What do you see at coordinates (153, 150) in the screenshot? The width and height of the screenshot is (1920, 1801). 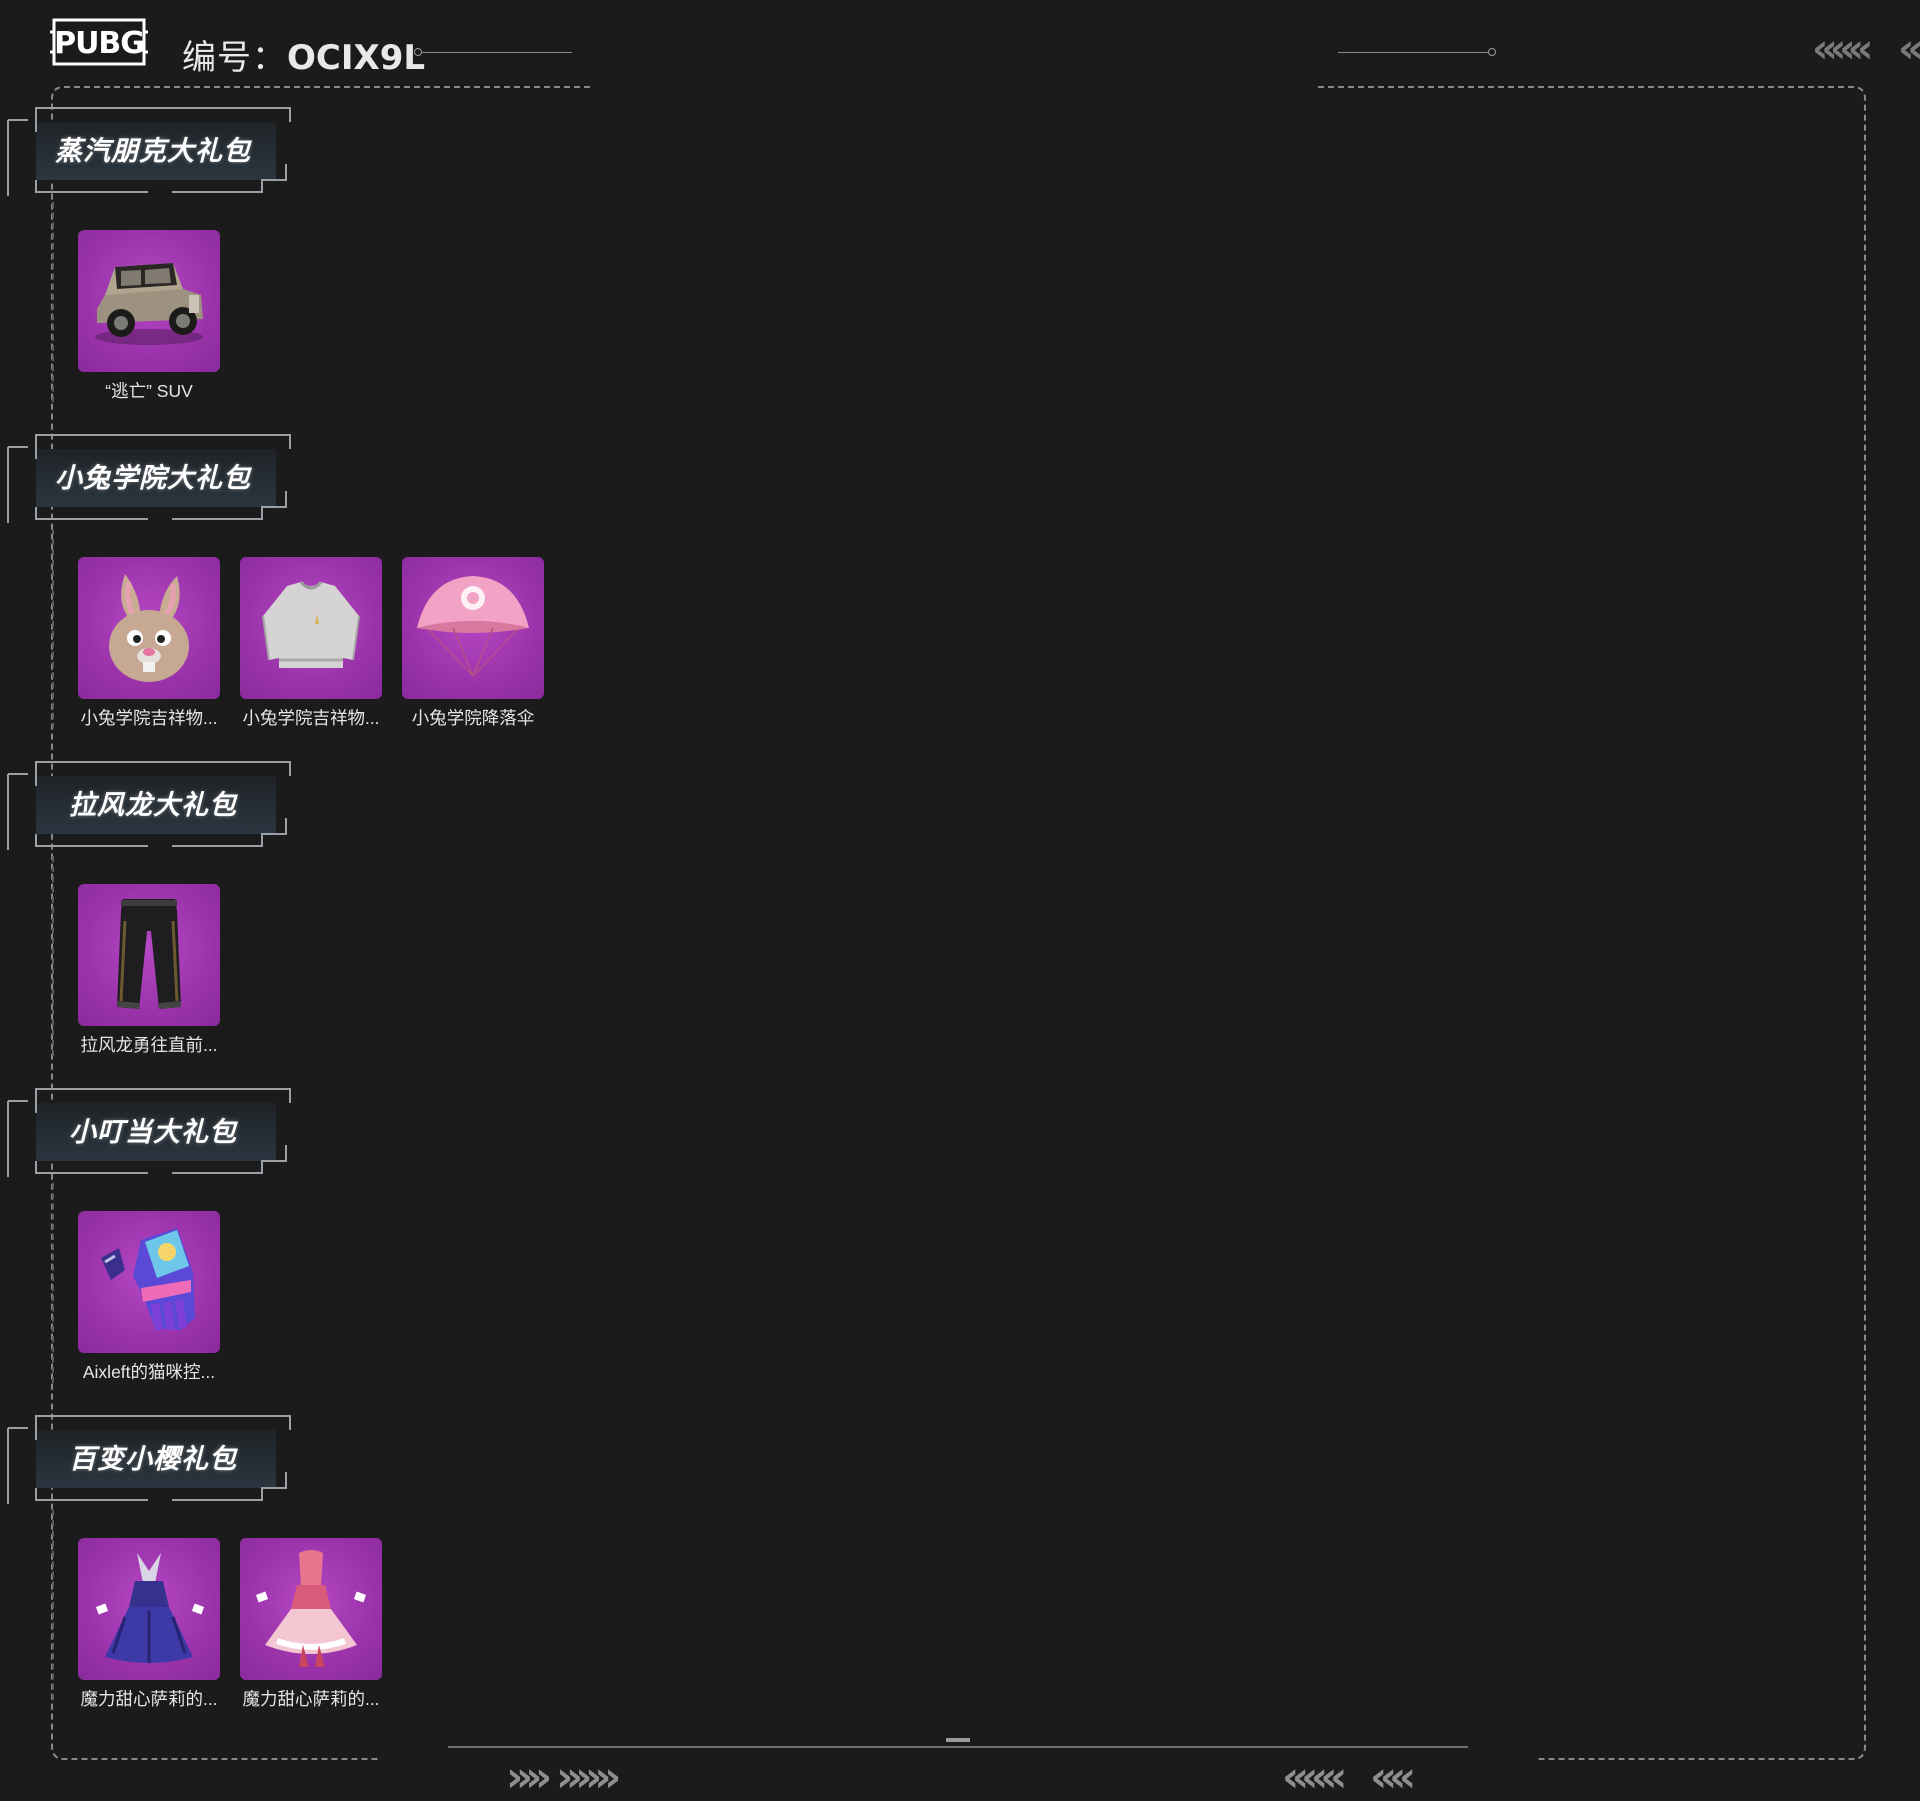 I see `section-title: 蒸汽朋克大礼包` at bounding box center [153, 150].